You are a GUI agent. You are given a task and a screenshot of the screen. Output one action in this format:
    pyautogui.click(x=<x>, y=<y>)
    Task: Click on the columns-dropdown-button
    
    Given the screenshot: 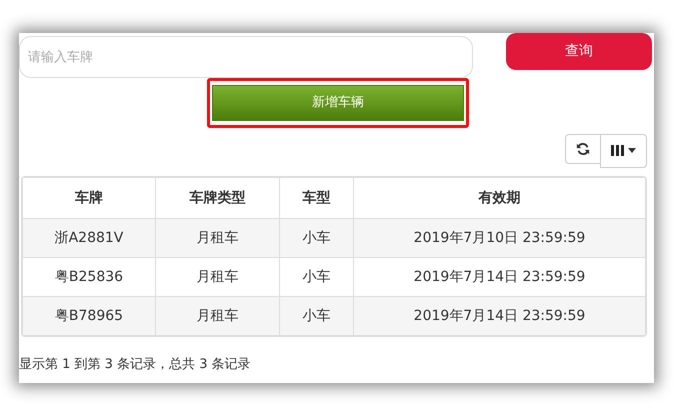 What is the action you would take?
    pyautogui.click(x=623, y=151)
    